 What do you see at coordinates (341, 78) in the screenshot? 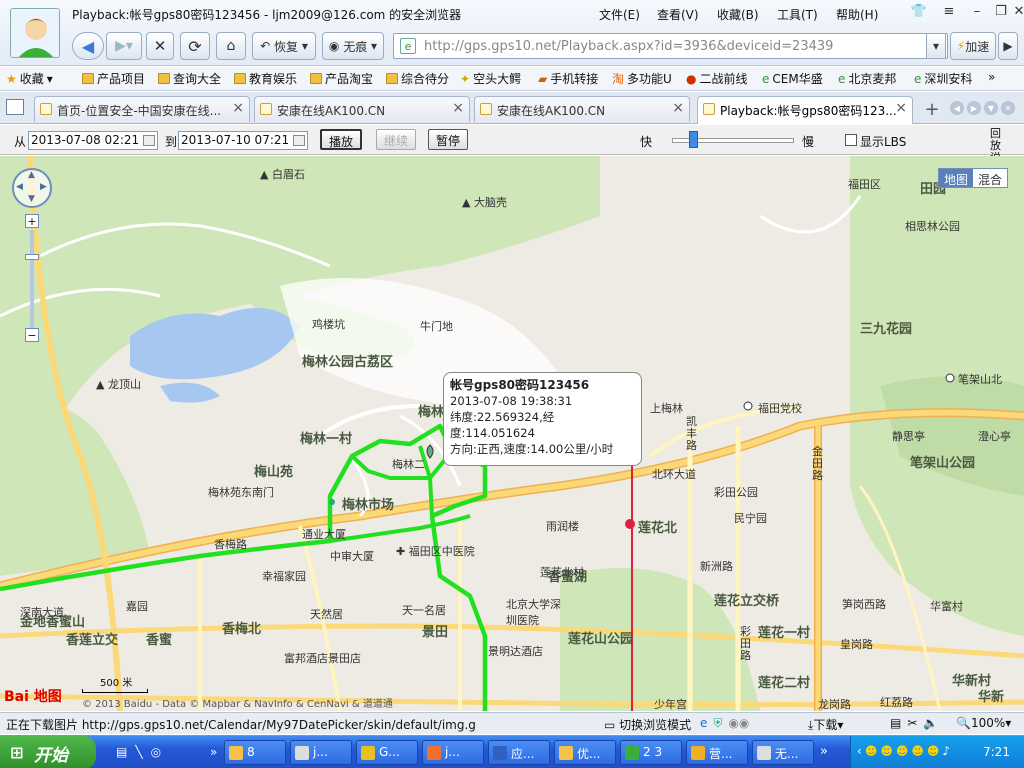
I see `fav-item: 产品淘宝` at bounding box center [341, 78].